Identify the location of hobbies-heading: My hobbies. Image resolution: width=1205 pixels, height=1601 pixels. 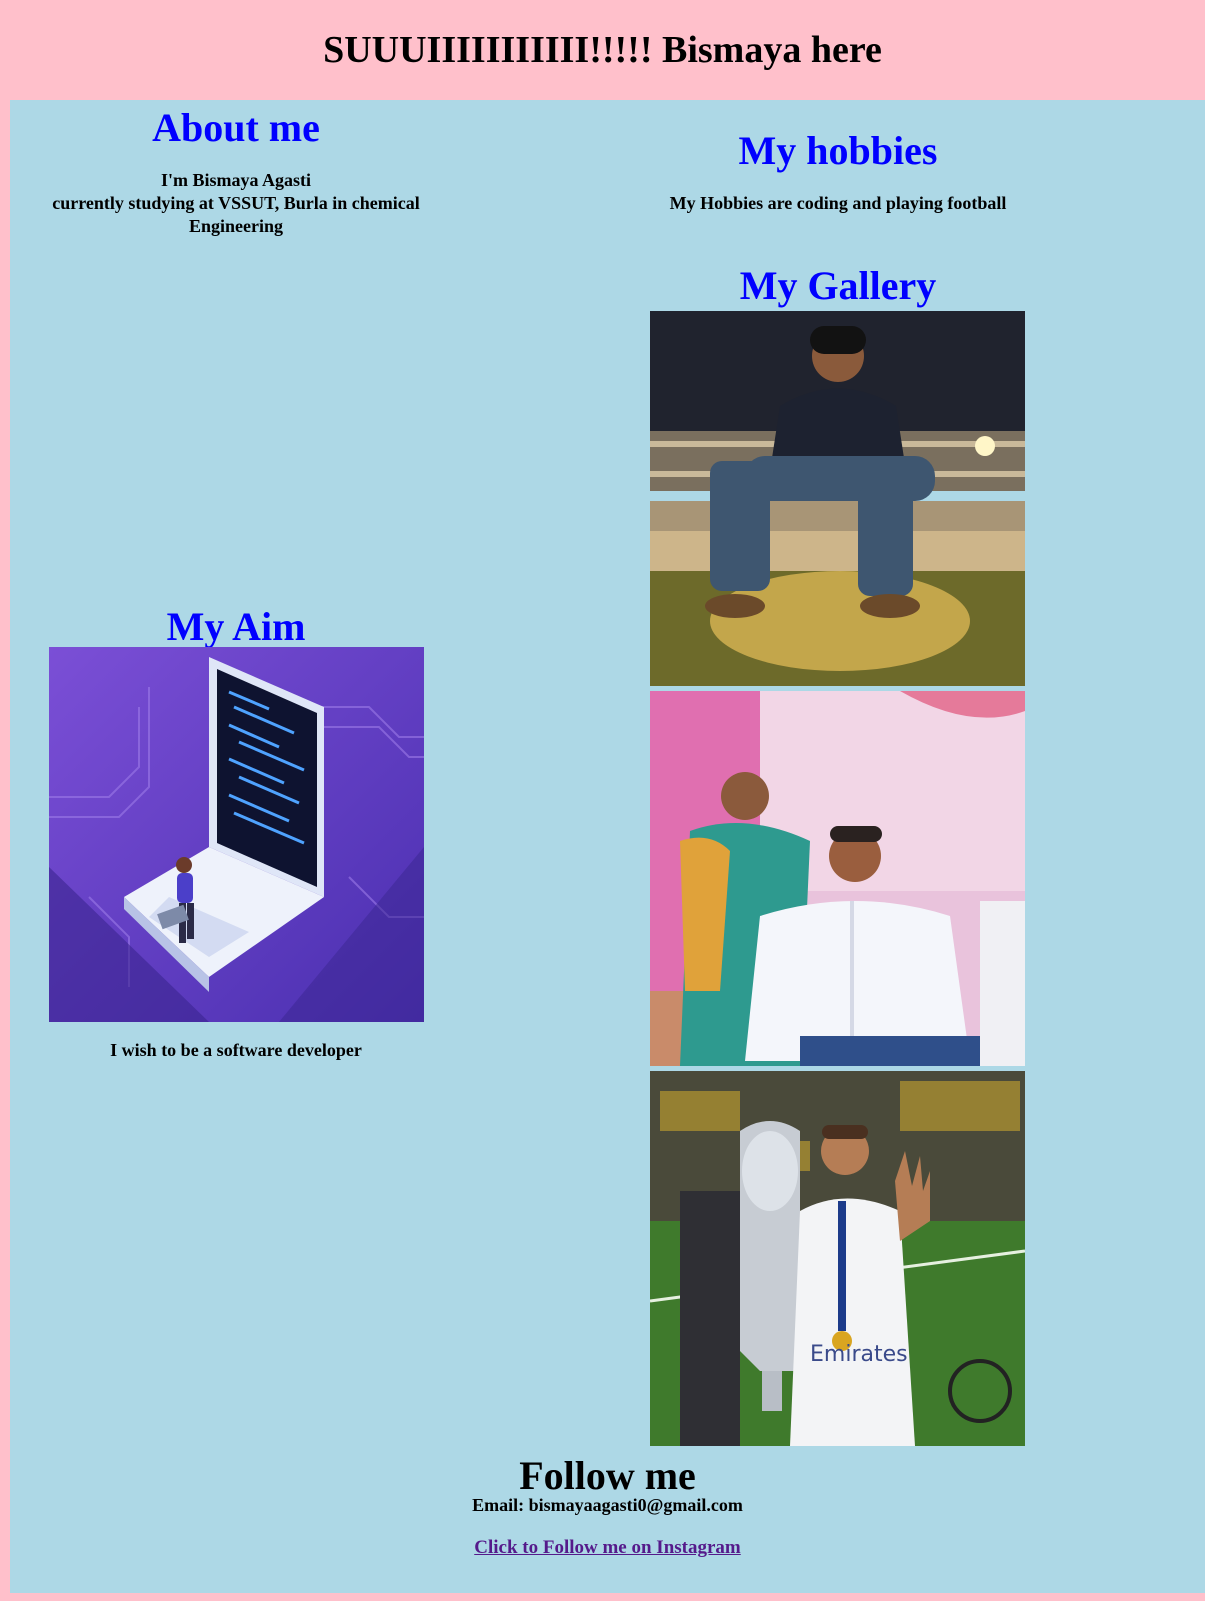
(838, 150).